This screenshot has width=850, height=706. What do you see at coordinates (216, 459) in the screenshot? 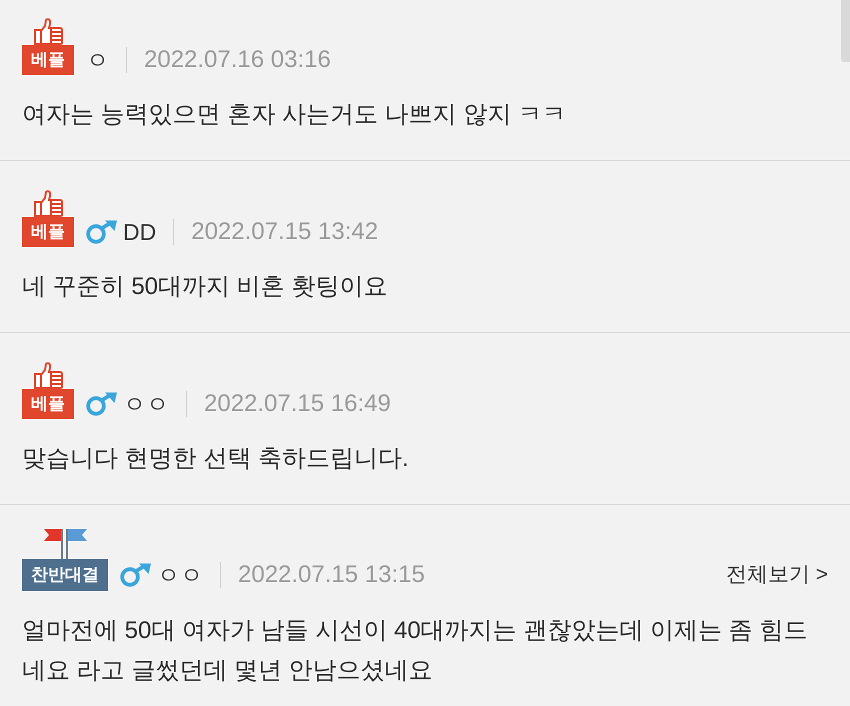
I see `comment-text: 맞습니다 현명한 선택 축하드립니다.` at bounding box center [216, 459].